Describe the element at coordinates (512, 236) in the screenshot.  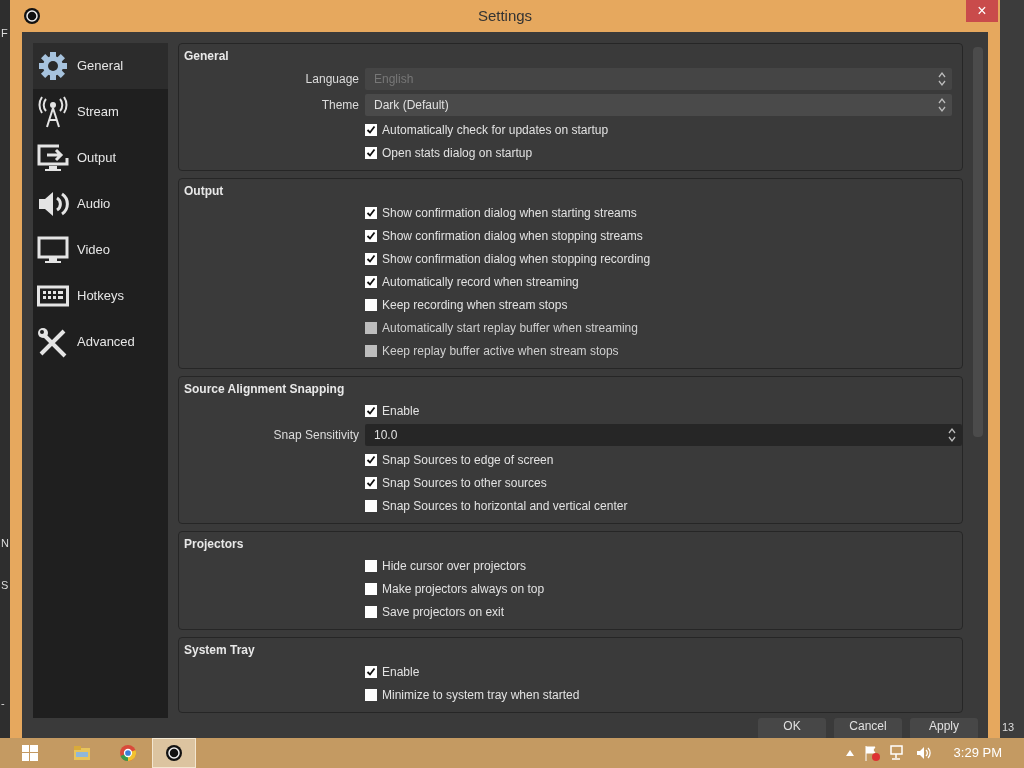
I see `checkbox-label: Show confirmation dialog when stopping streams` at that location.